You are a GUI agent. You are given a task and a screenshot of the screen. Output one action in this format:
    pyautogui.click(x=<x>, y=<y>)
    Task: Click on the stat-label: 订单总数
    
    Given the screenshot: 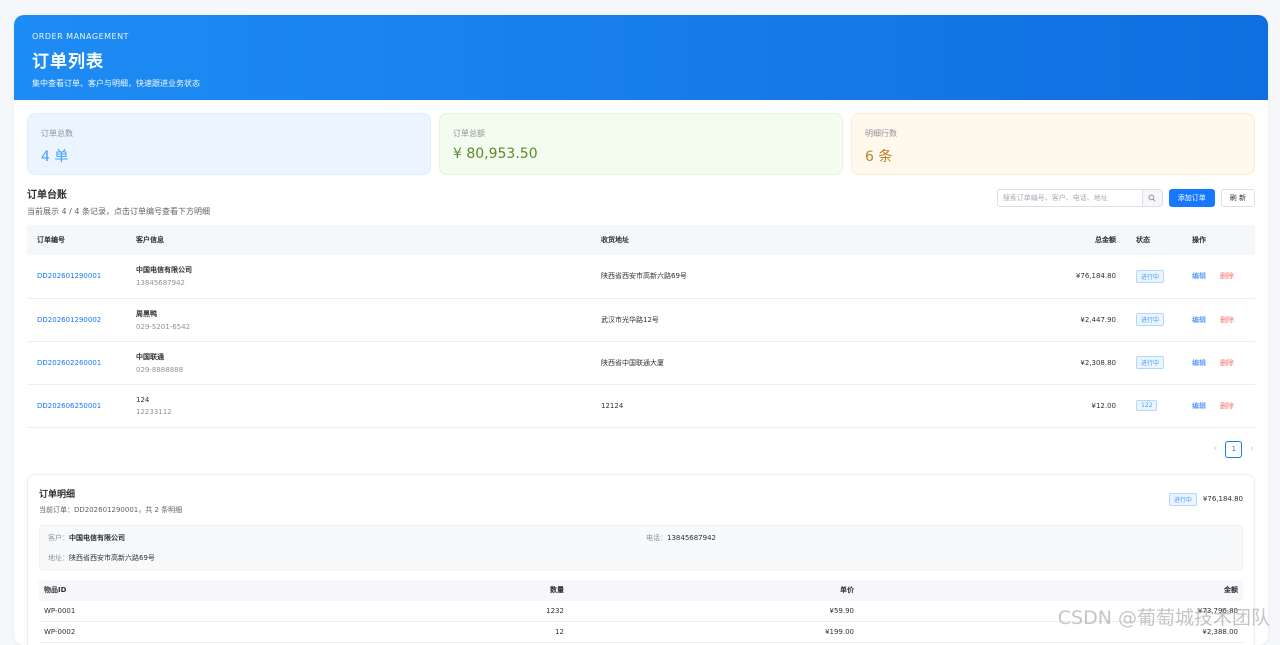 What is the action you would take?
    pyautogui.click(x=229, y=133)
    